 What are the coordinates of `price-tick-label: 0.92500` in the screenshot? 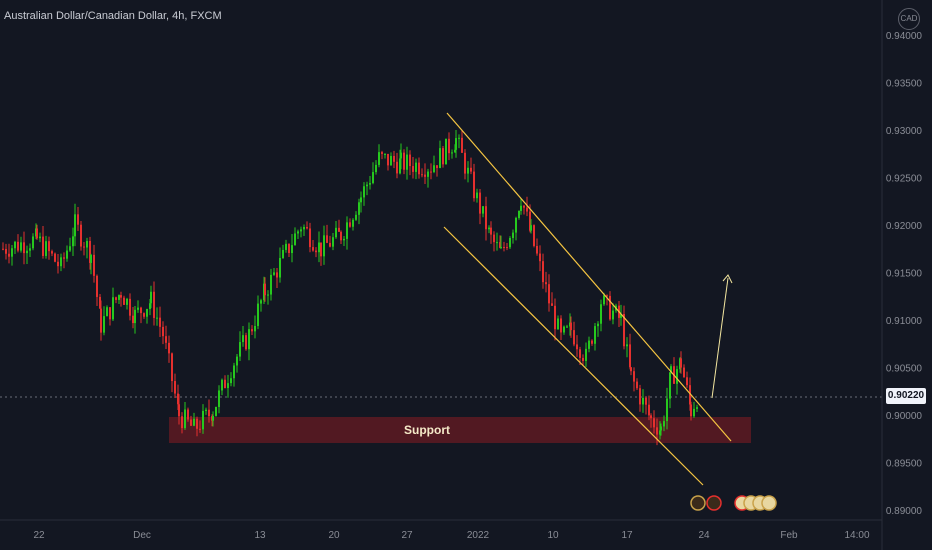 It's located at (904, 179).